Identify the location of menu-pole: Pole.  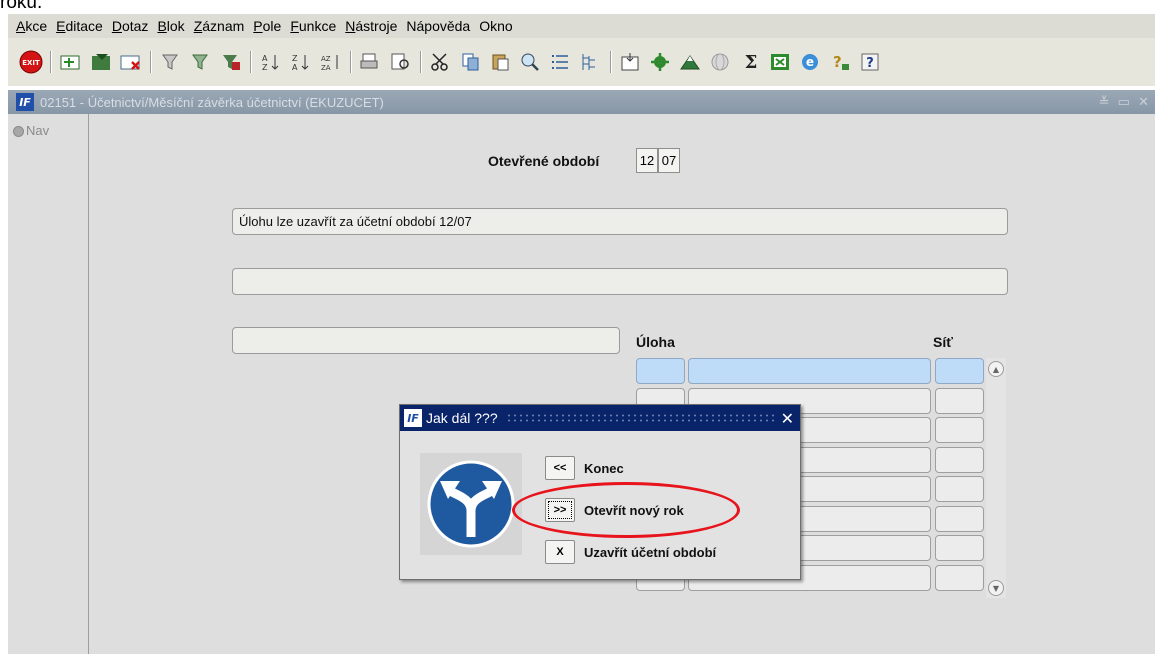
(267, 26).